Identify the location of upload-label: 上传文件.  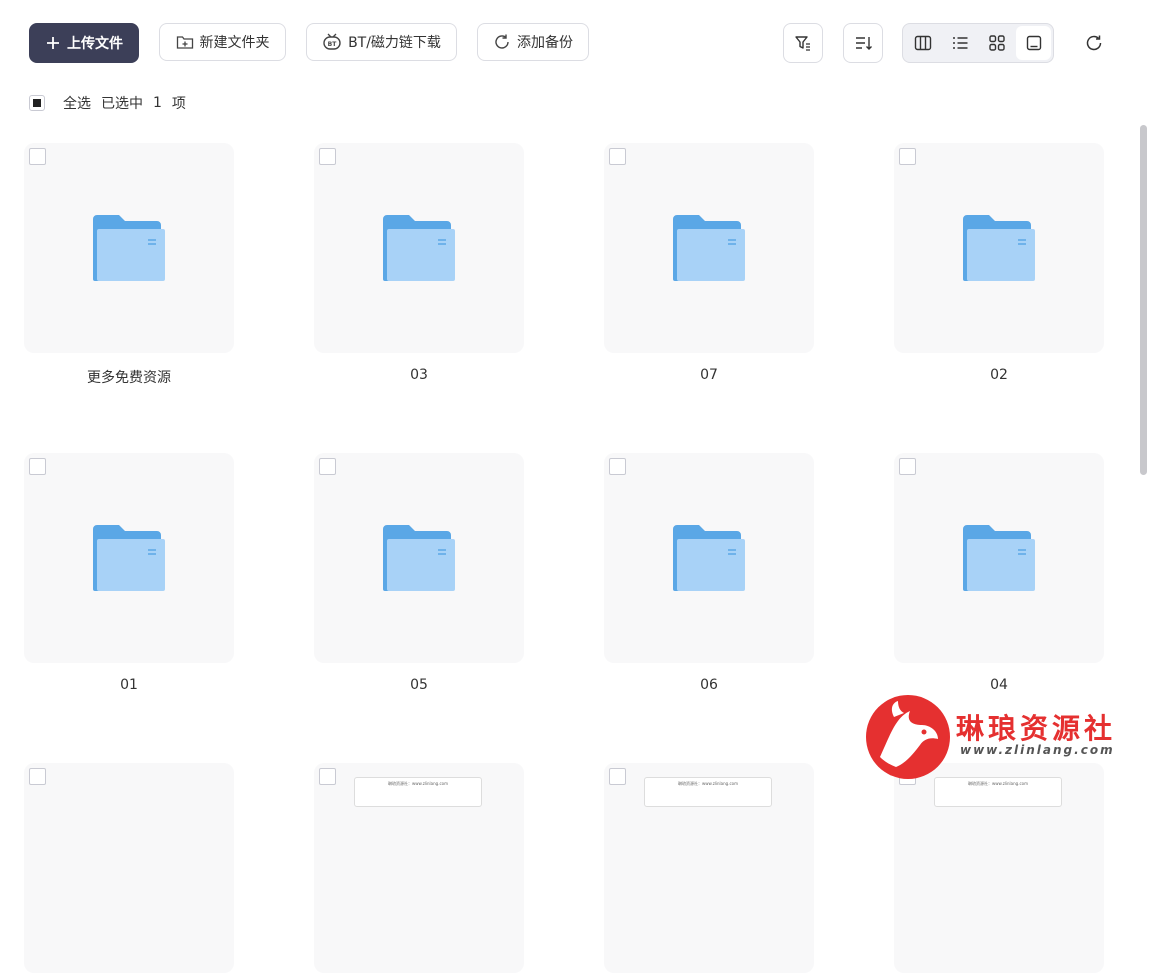
(95, 44).